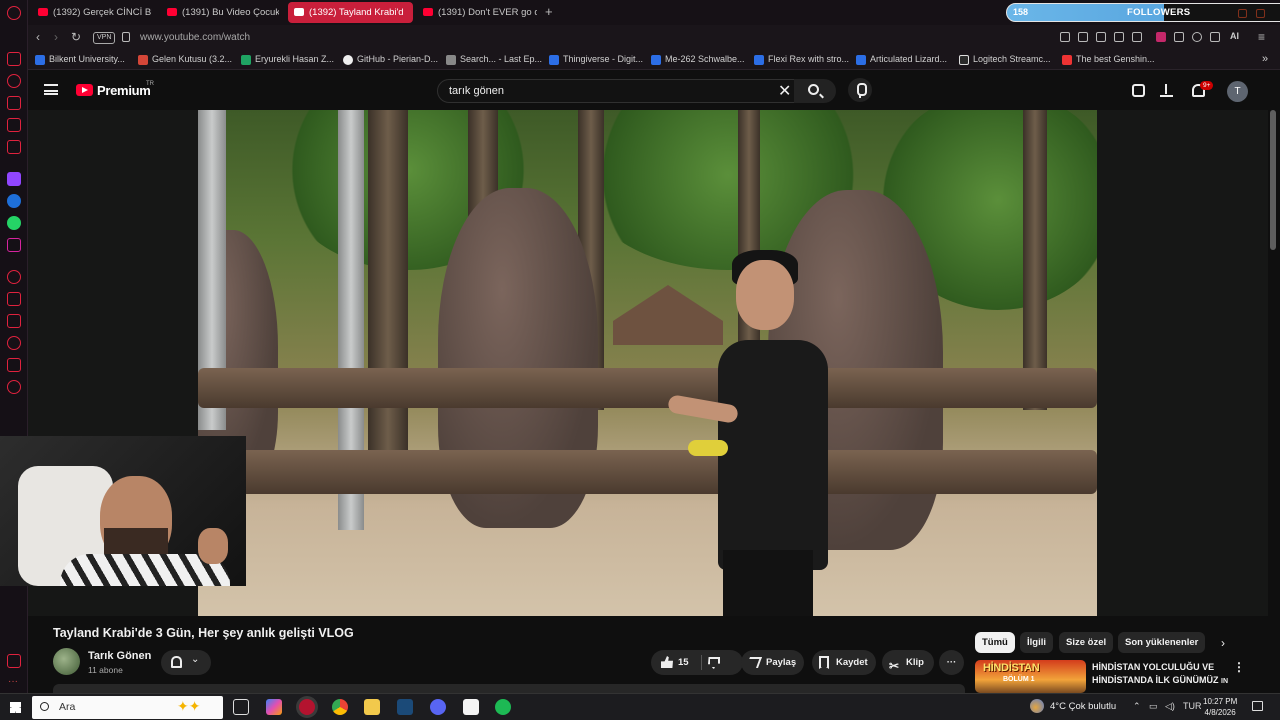 Image resolution: width=1280 pixels, height=720 pixels. I want to click on messenger-icon, so click(14, 201).